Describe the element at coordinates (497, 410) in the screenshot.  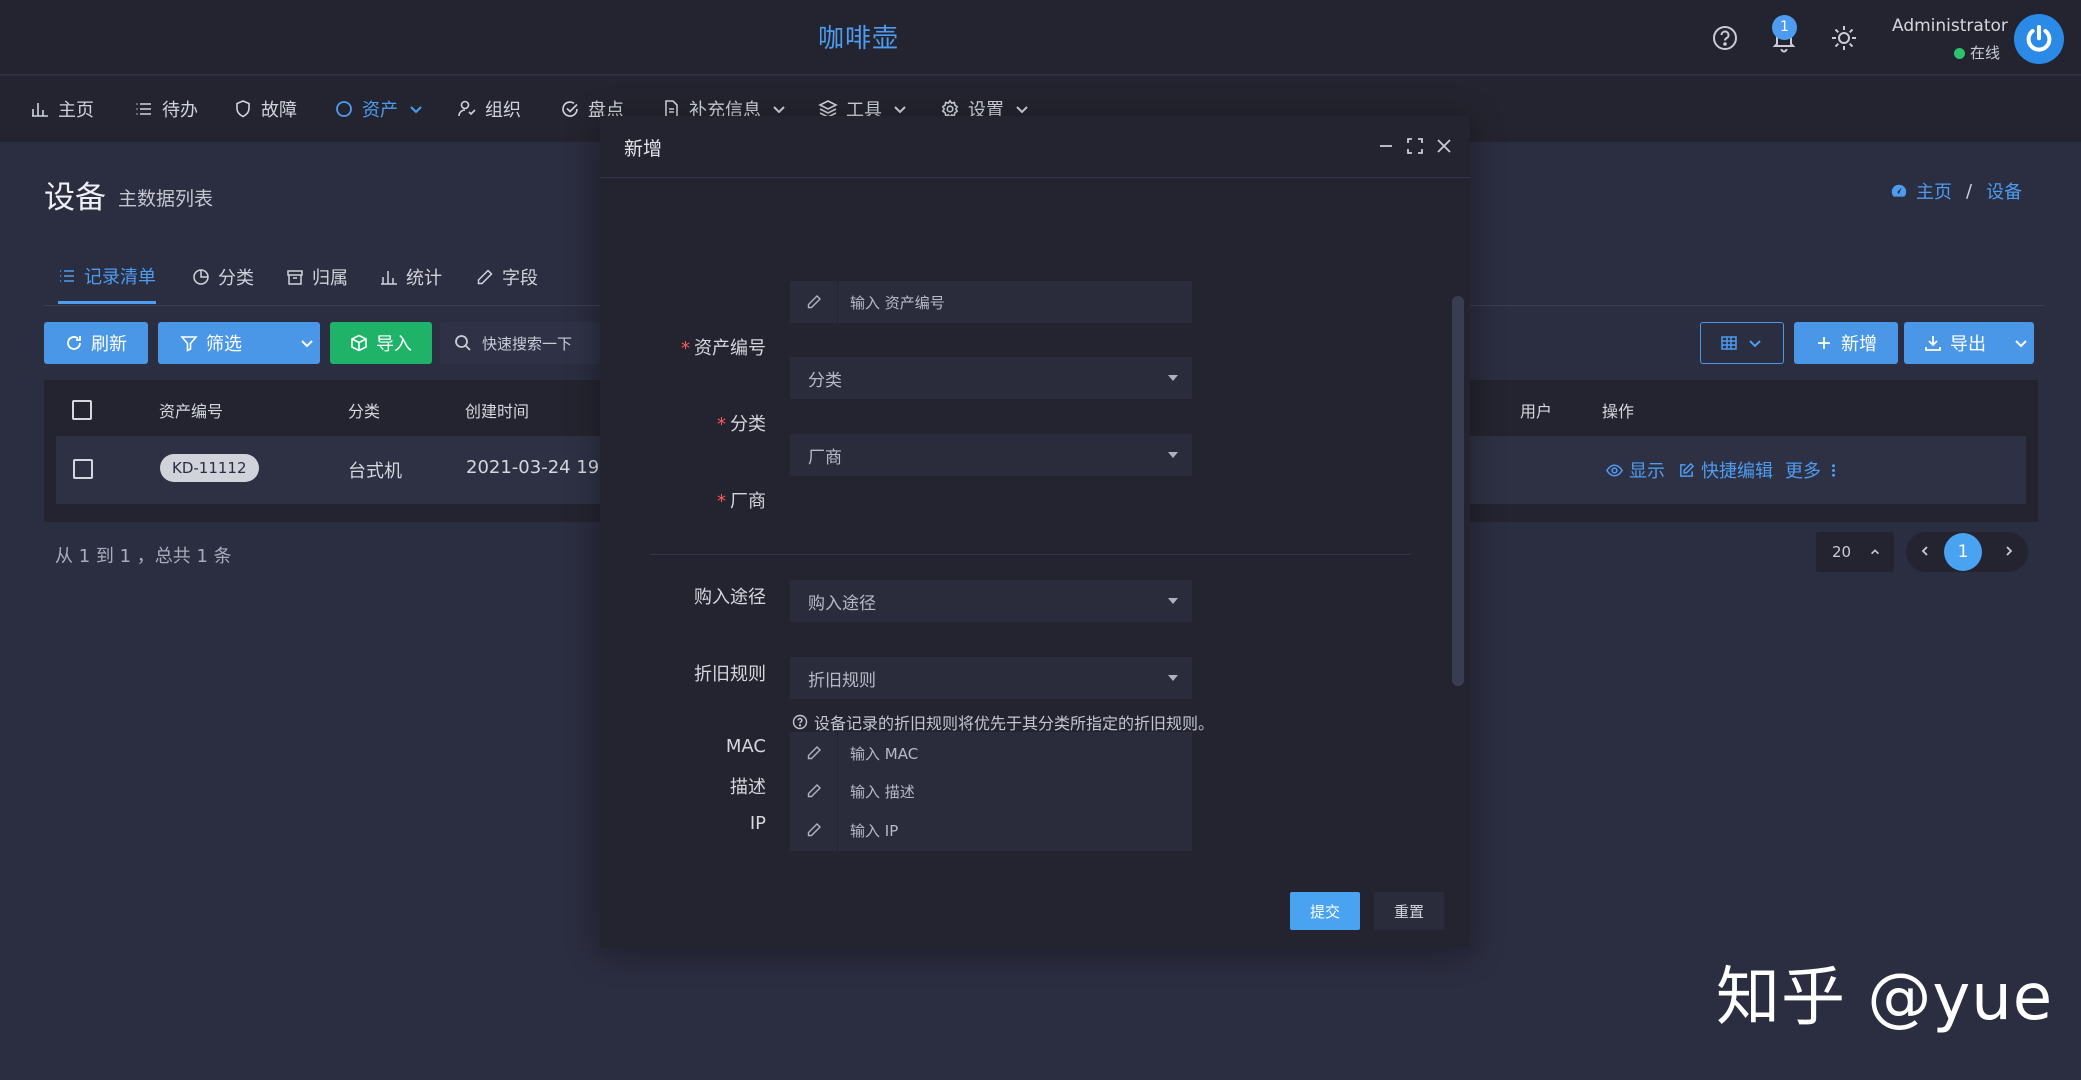
I see `column-header-created: 创建时间` at that location.